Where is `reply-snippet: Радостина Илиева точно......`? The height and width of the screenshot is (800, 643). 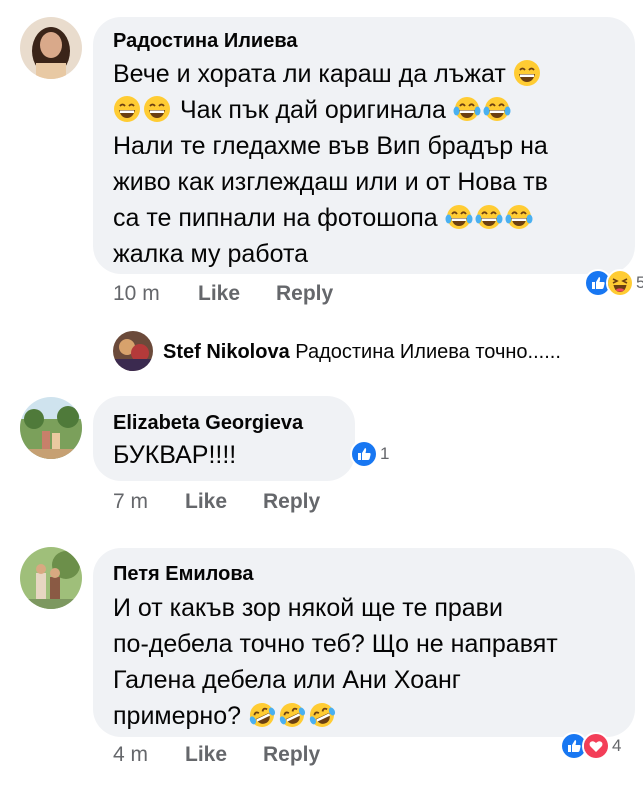
reply-snippet: Радостина Илиева точно...... is located at coordinates (428, 352).